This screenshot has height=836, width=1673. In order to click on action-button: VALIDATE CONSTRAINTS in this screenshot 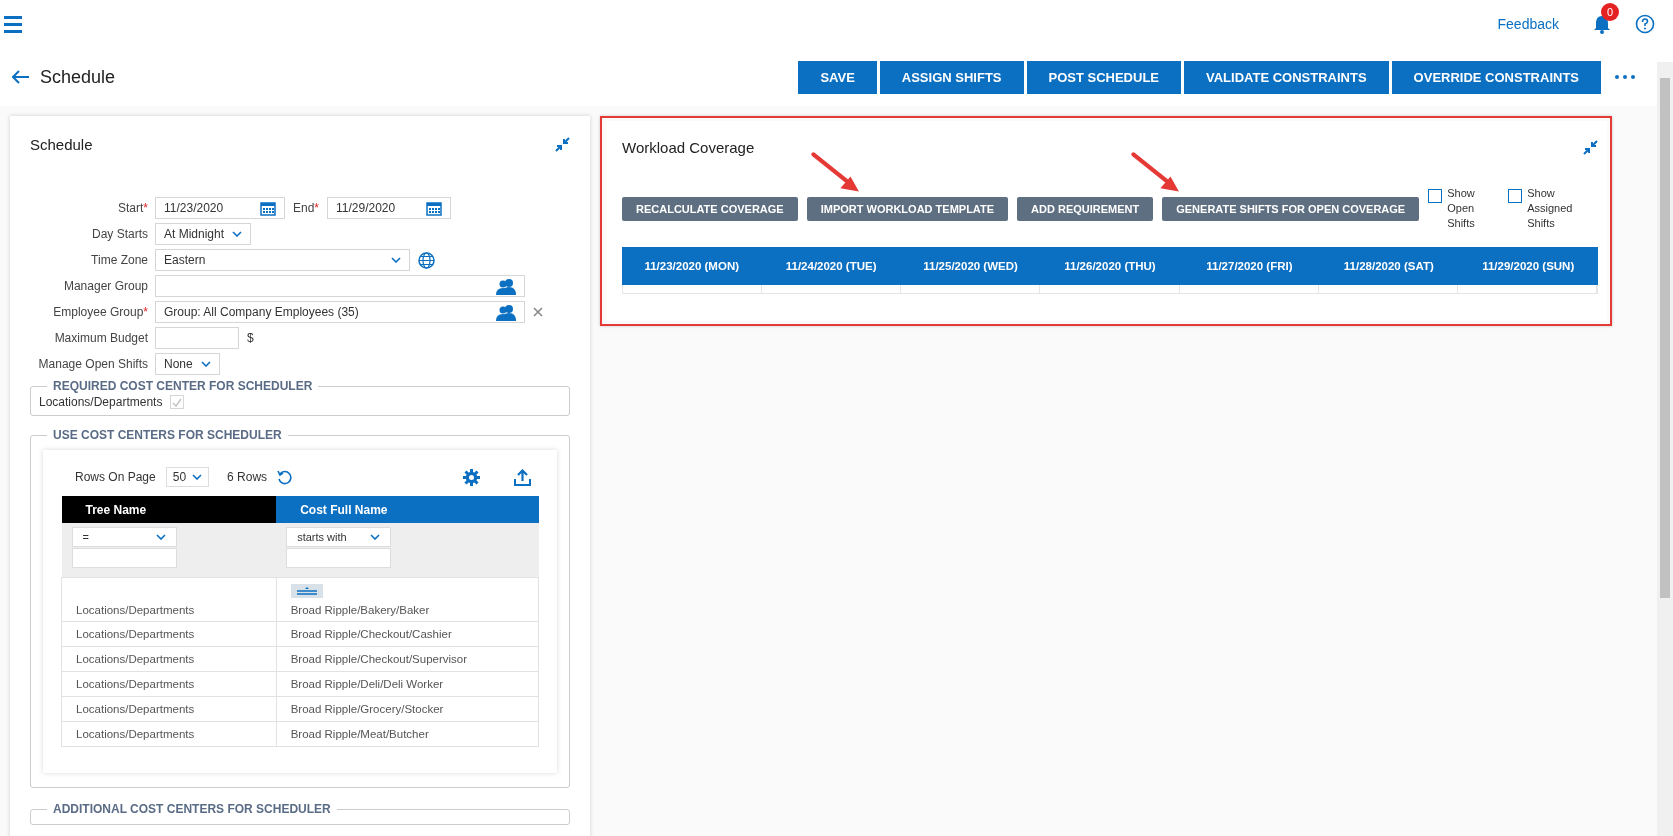, I will do `click(1286, 77)`.